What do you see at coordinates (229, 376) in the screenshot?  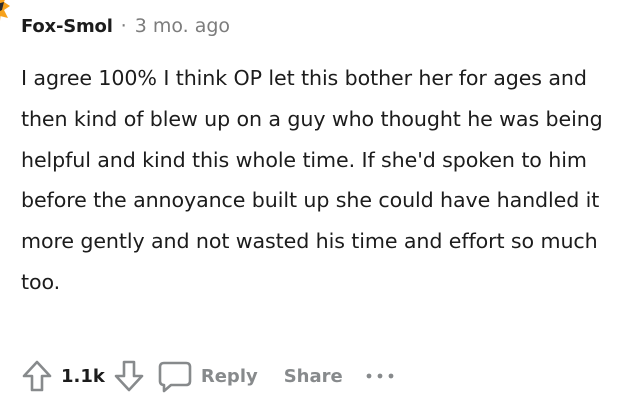 I see `reply-label: Reply` at bounding box center [229, 376].